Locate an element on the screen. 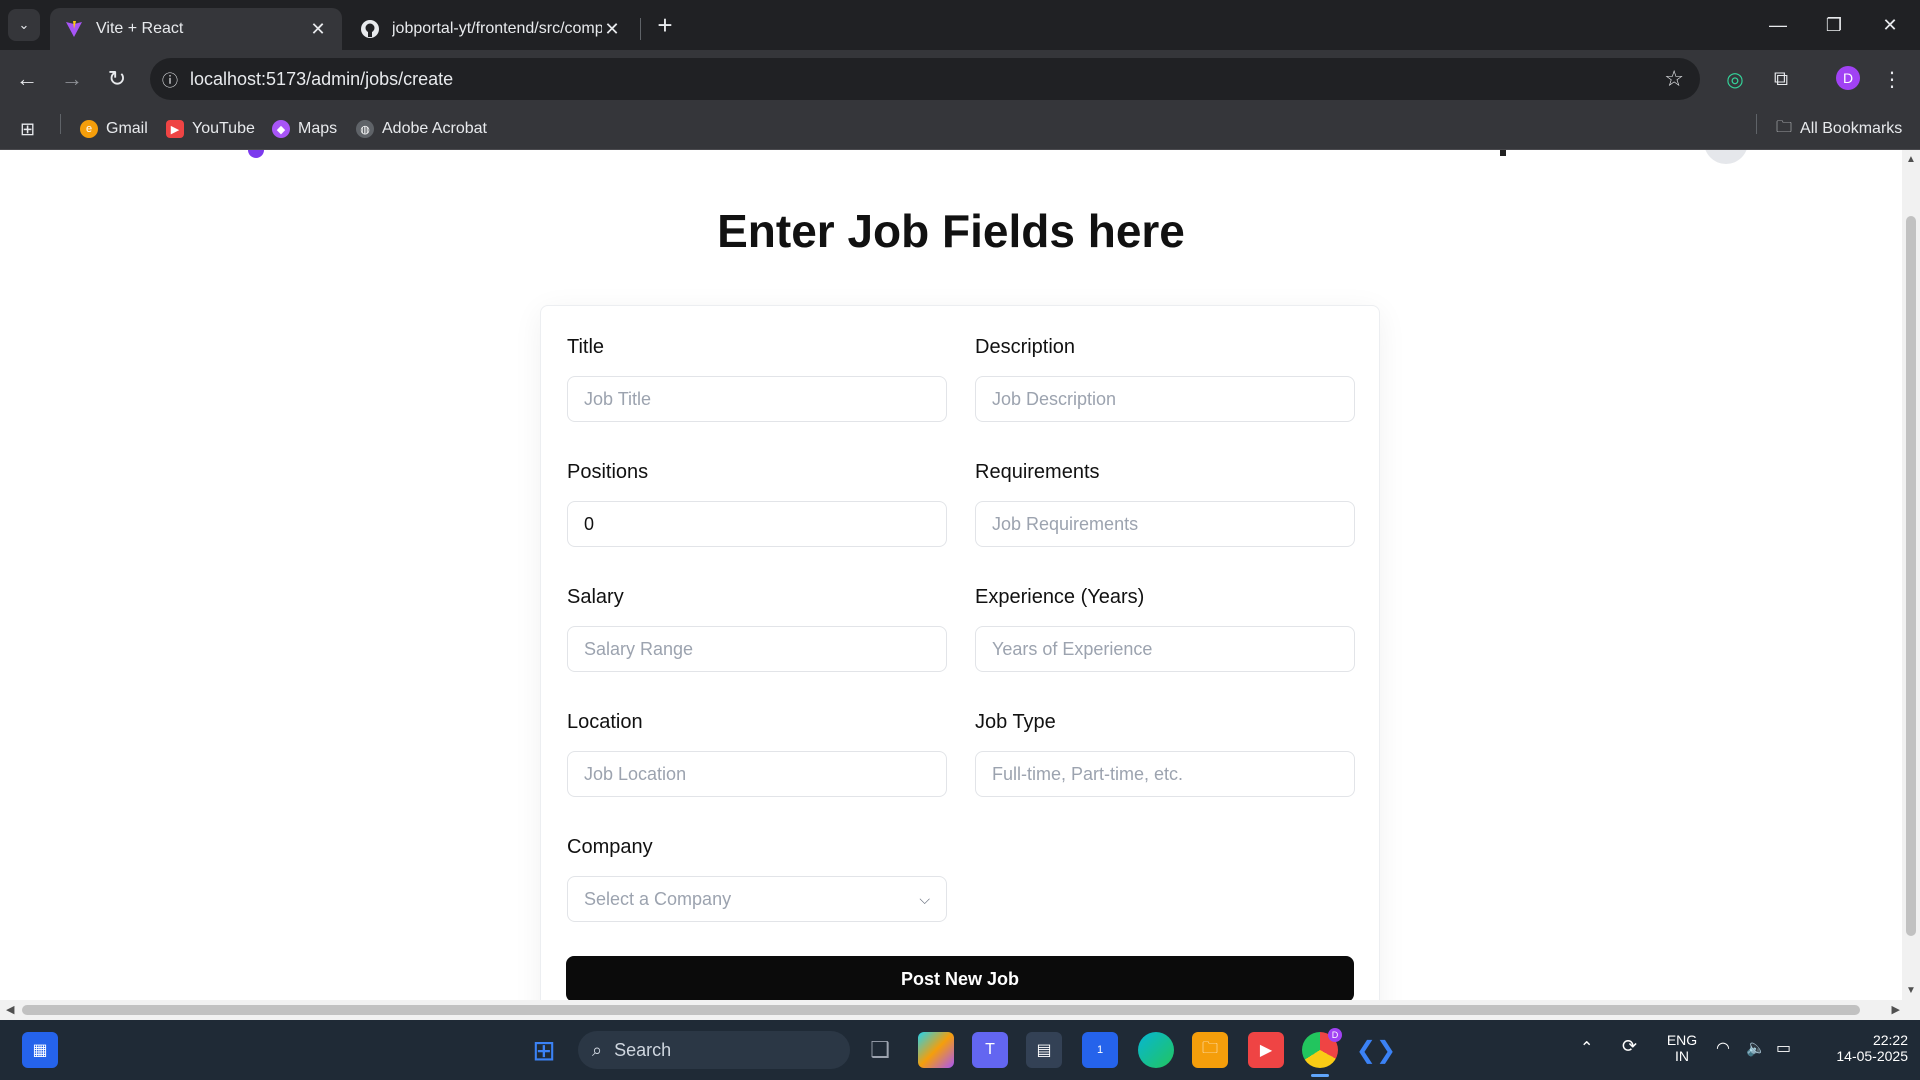  store-icon: ▤ is located at coordinates (1044, 1050).